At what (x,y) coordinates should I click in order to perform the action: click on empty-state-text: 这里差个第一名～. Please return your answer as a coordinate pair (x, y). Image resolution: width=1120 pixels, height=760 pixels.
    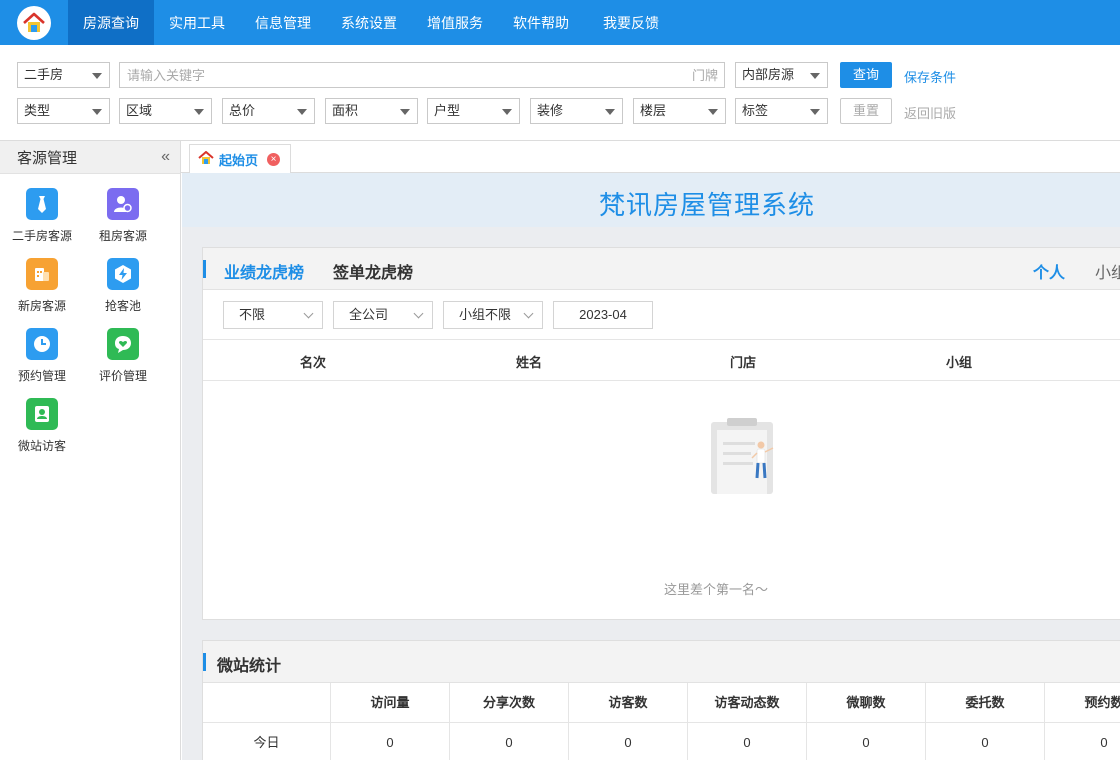
    Looking at the image, I should click on (716, 589).